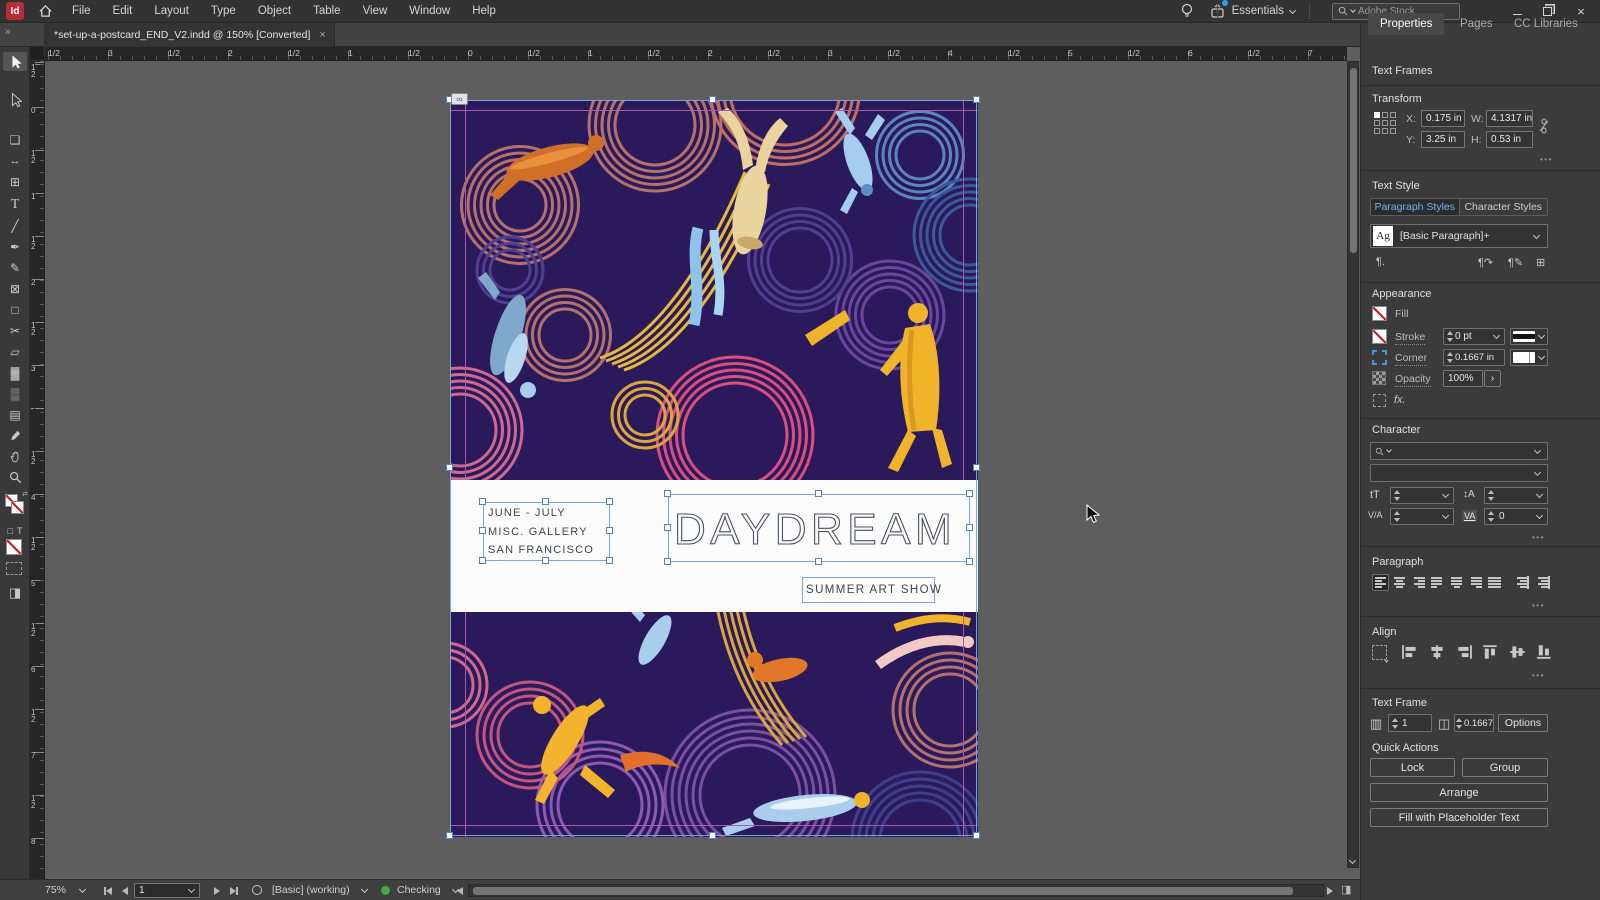 This screenshot has height=900, width=1600. What do you see at coordinates (15, 372) in the screenshot?
I see `gradient-tool: ▓` at bounding box center [15, 372].